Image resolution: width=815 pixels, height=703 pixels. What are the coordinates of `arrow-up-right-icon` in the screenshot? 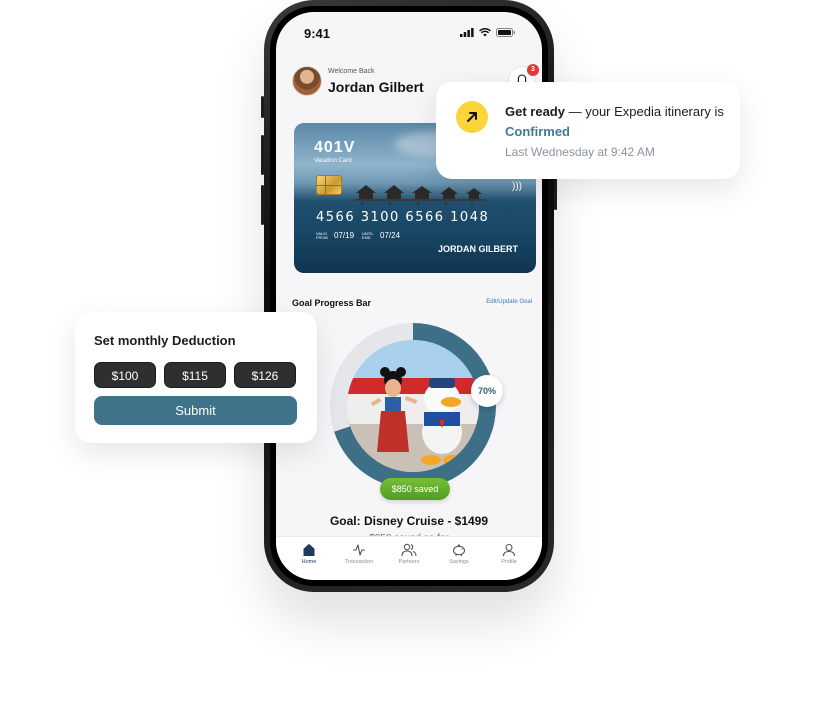 It's located at (472, 117).